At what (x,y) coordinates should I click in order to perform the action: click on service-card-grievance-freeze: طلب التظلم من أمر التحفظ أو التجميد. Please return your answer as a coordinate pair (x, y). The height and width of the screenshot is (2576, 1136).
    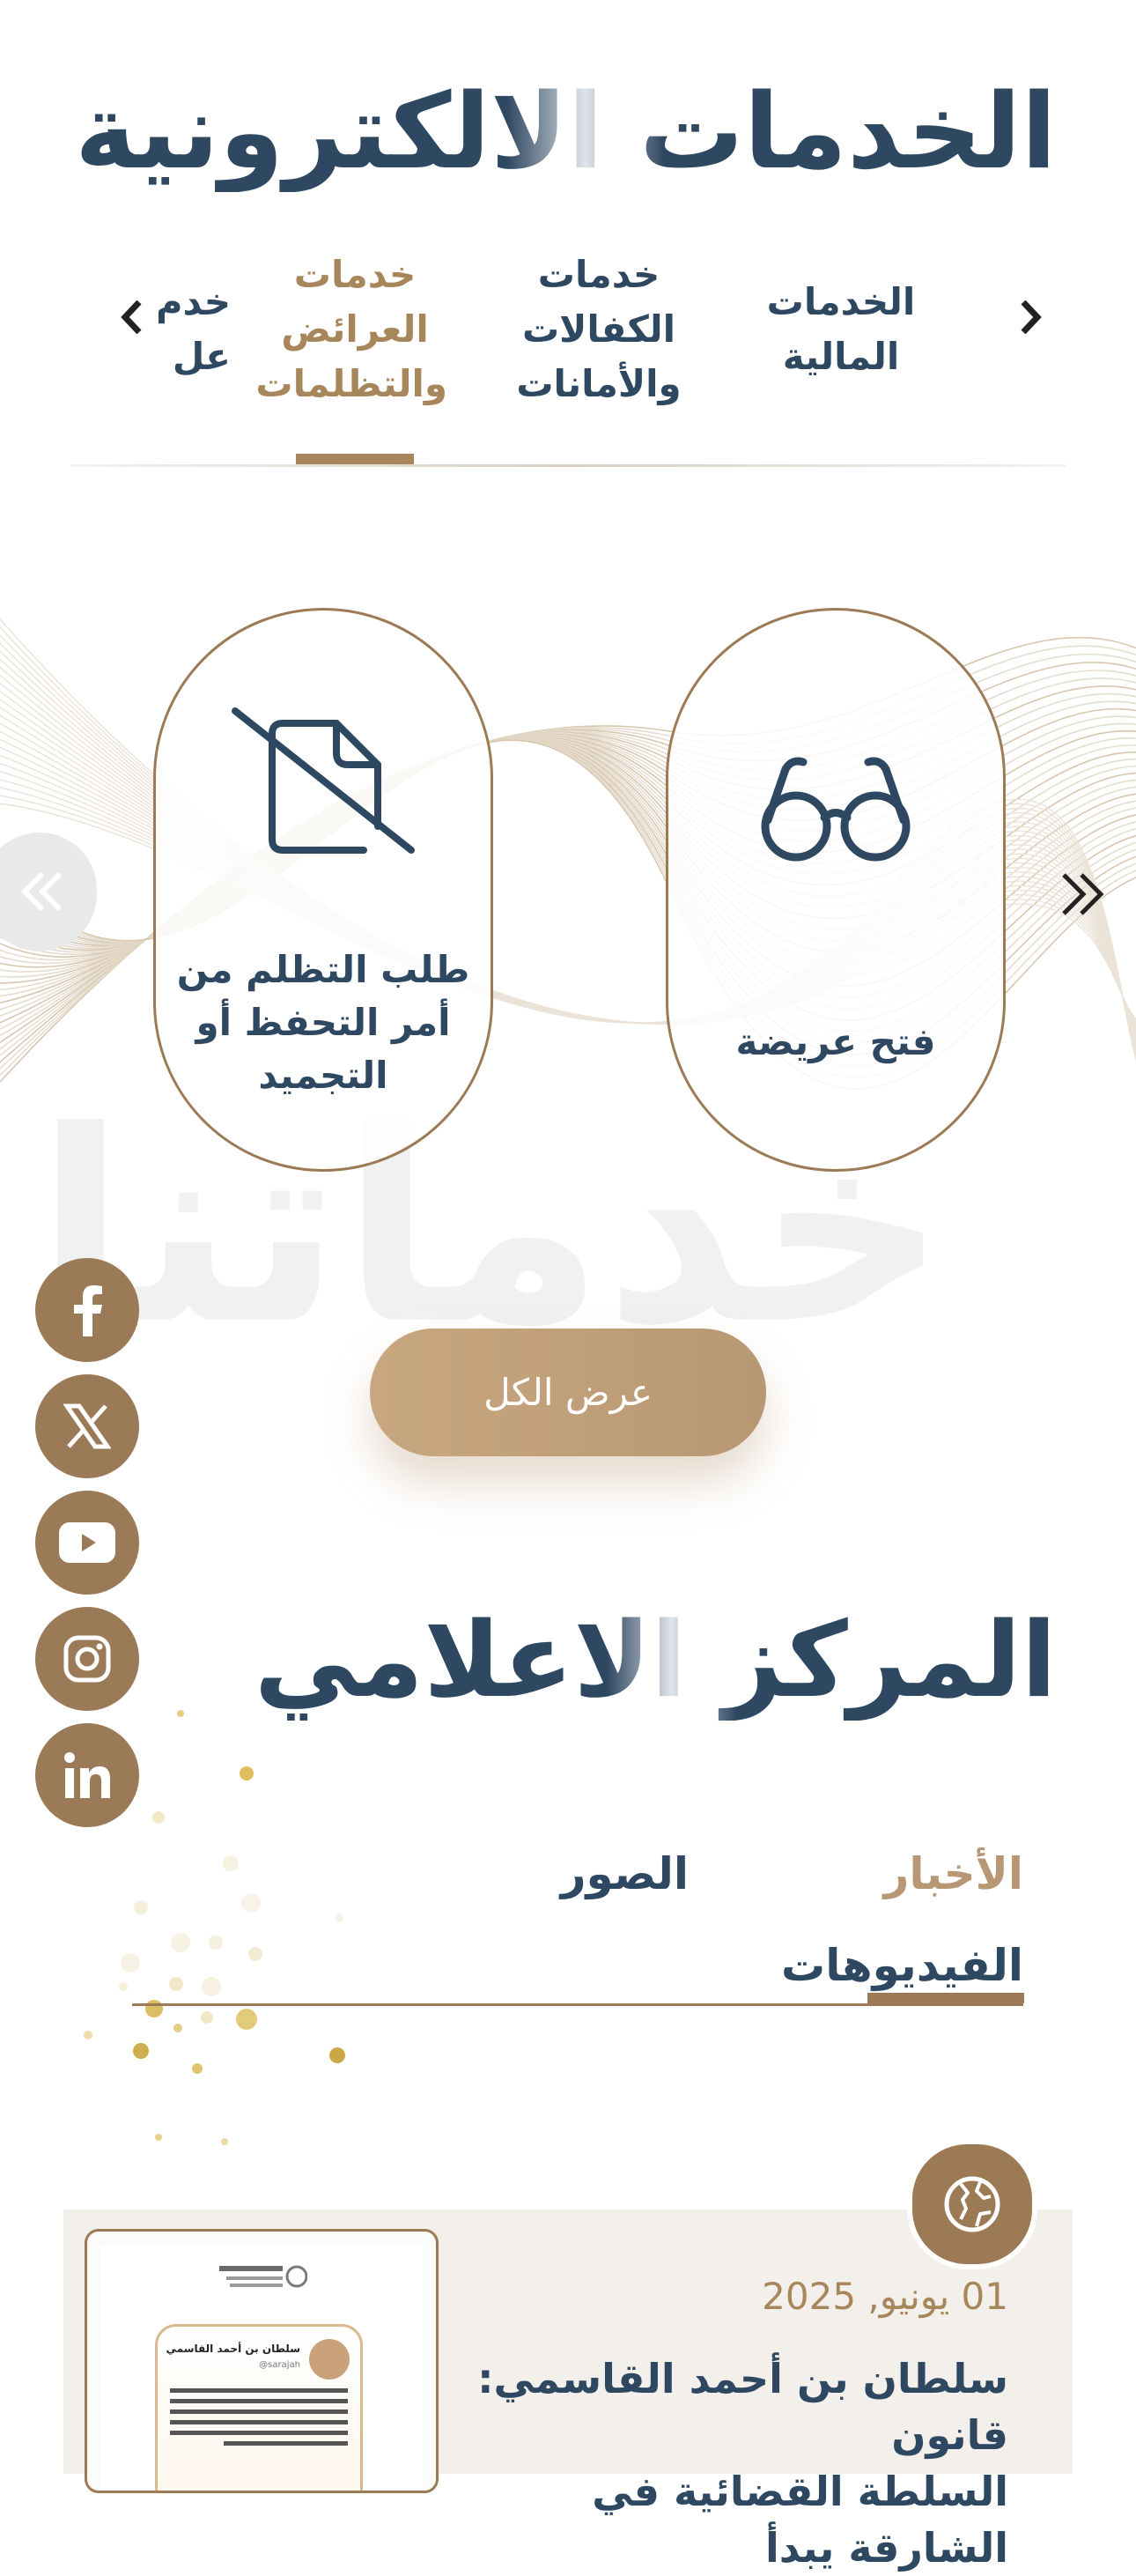
    Looking at the image, I should click on (323, 890).